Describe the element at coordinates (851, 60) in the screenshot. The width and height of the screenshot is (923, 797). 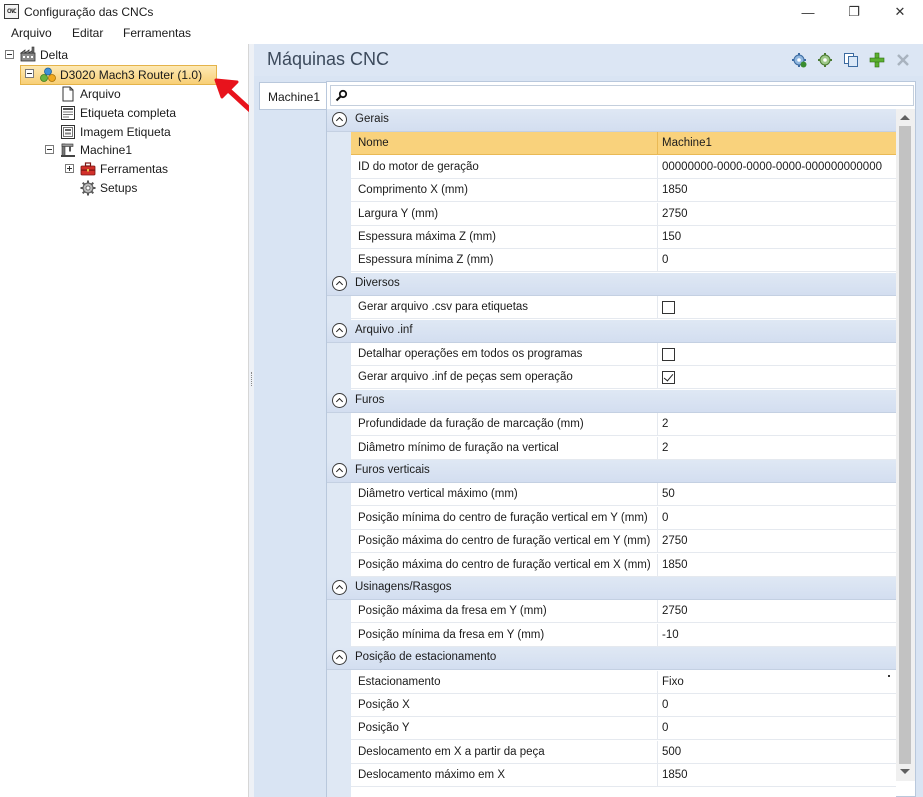
I see `copy-icon` at that location.